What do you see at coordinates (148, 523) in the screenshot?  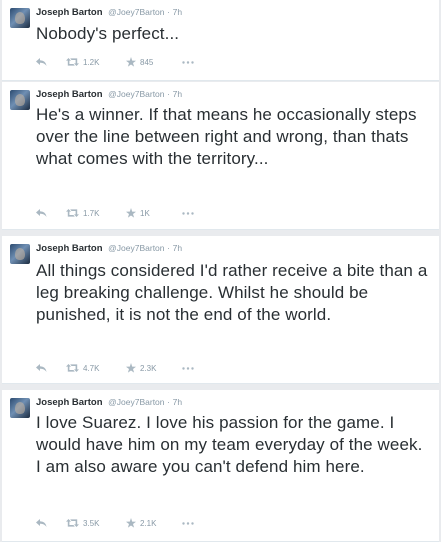 I see `favorite-count: 2.1K` at bounding box center [148, 523].